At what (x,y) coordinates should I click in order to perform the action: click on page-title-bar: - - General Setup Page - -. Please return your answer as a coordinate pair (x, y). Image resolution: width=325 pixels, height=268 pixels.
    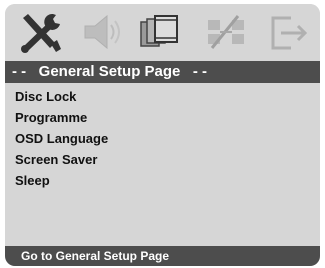
    Looking at the image, I should click on (162, 72).